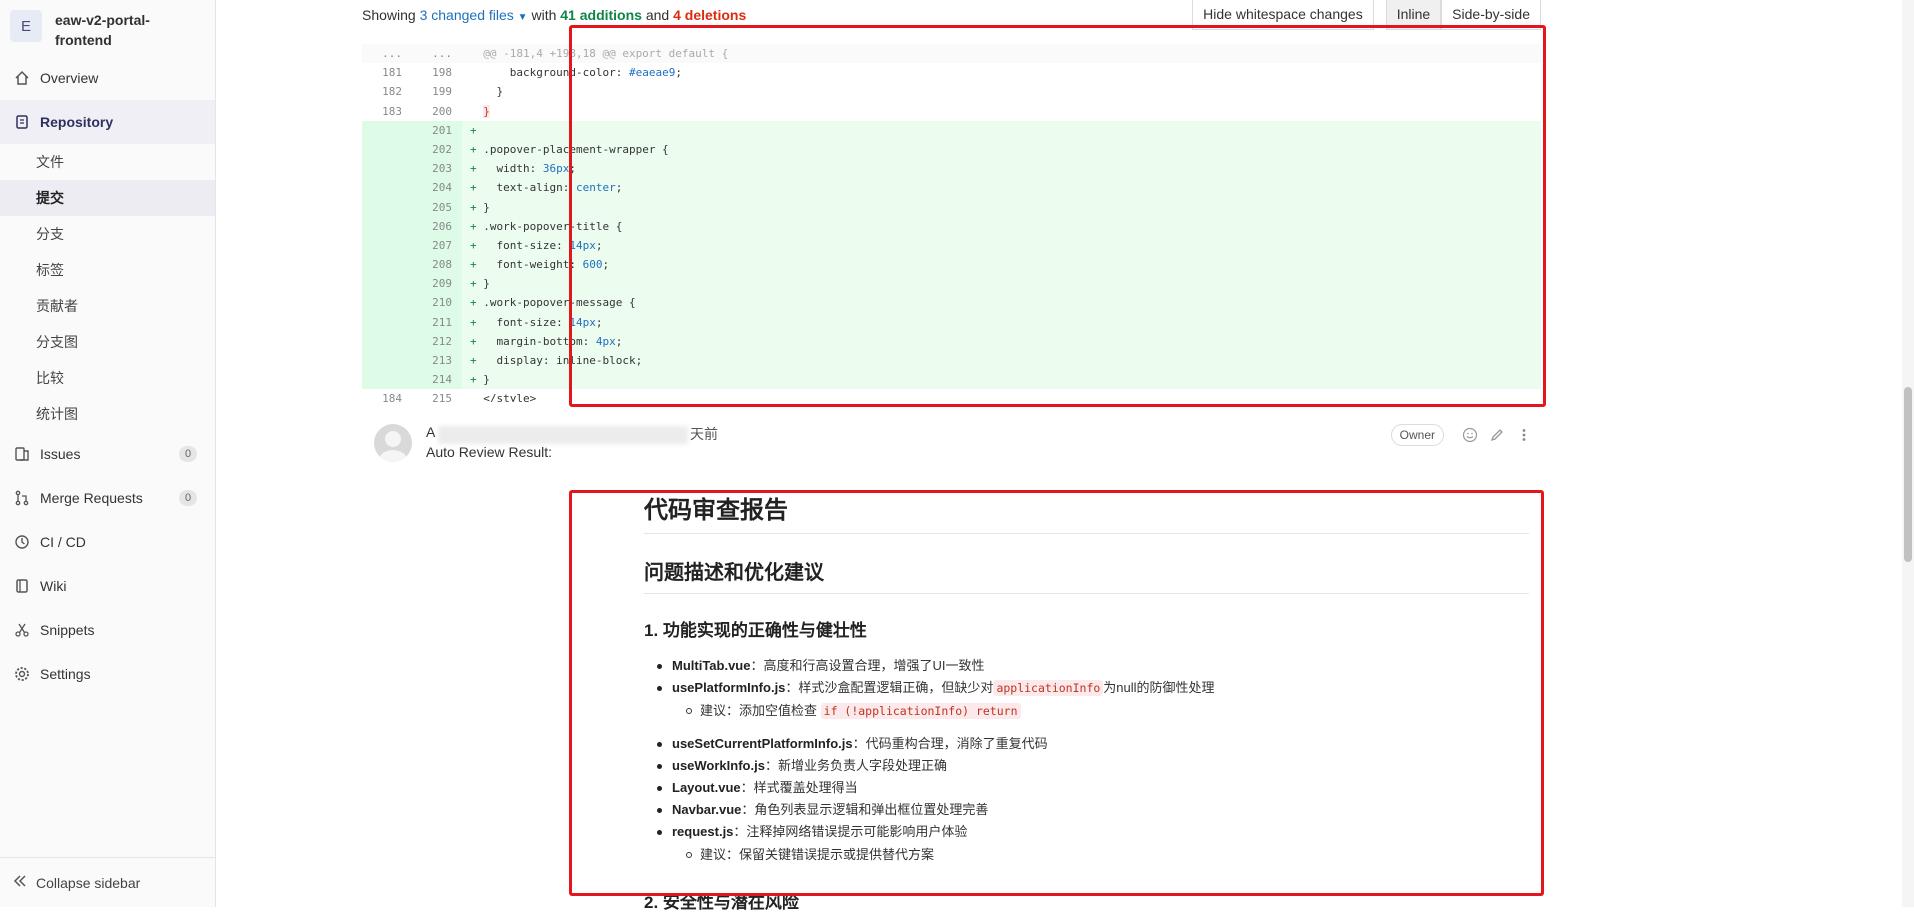 The image size is (1914, 913). What do you see at coordinates (437, 149) in the screenshot?
I see `new-line-number: 202` at bounding box center [437, 149].